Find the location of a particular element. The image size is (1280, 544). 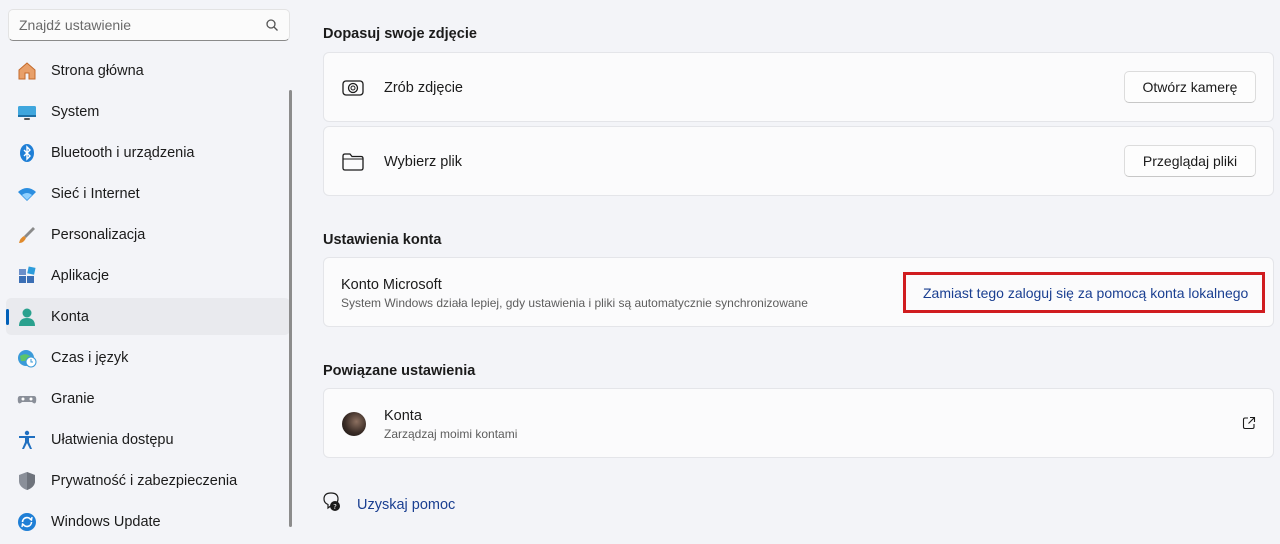

sidebar-item-bluetooth: Bluetooth i urządzenia is located at coordinates (148, 152).